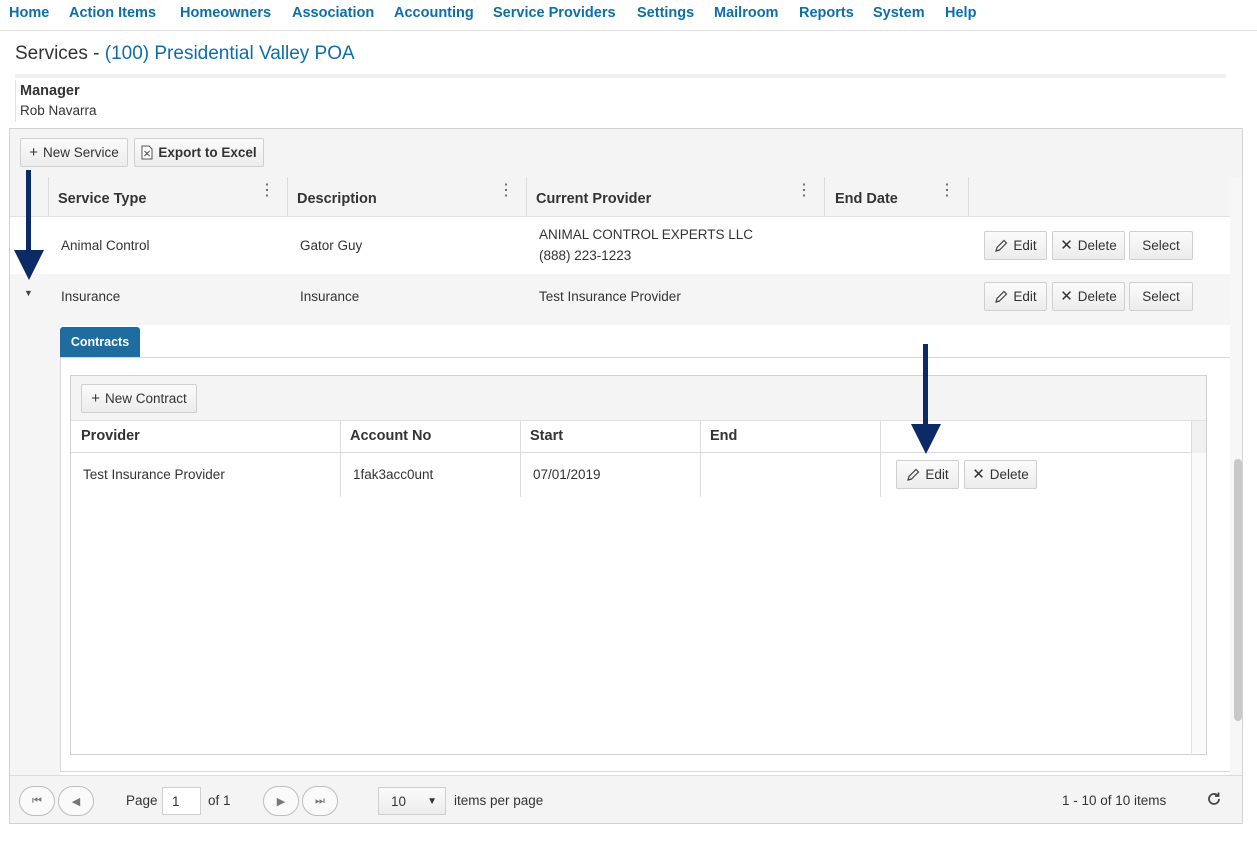 The width and height of the screenshot is (1257, 842). I want to click on page-input: 1, so click(181, 801).